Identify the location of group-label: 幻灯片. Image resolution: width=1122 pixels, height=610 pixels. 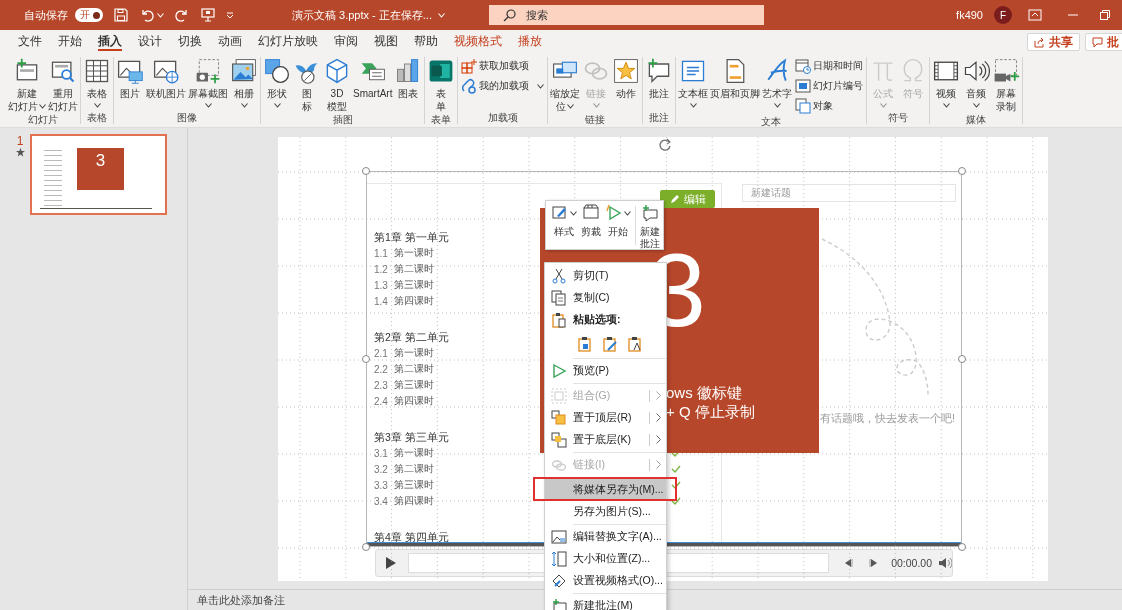
(43, 119).